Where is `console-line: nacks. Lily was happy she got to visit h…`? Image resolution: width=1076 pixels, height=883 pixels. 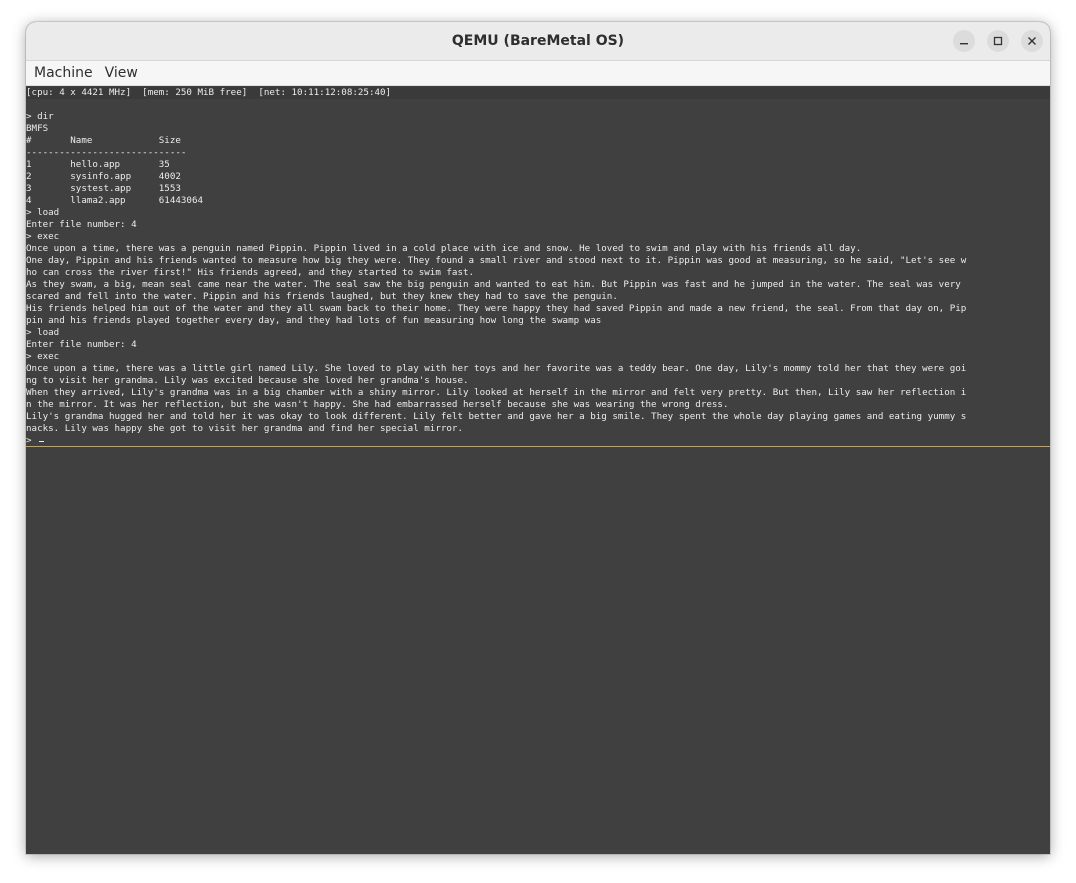 console-line: nacks. Lily was happy she got to visit h… is located at coordinates (244, 428).